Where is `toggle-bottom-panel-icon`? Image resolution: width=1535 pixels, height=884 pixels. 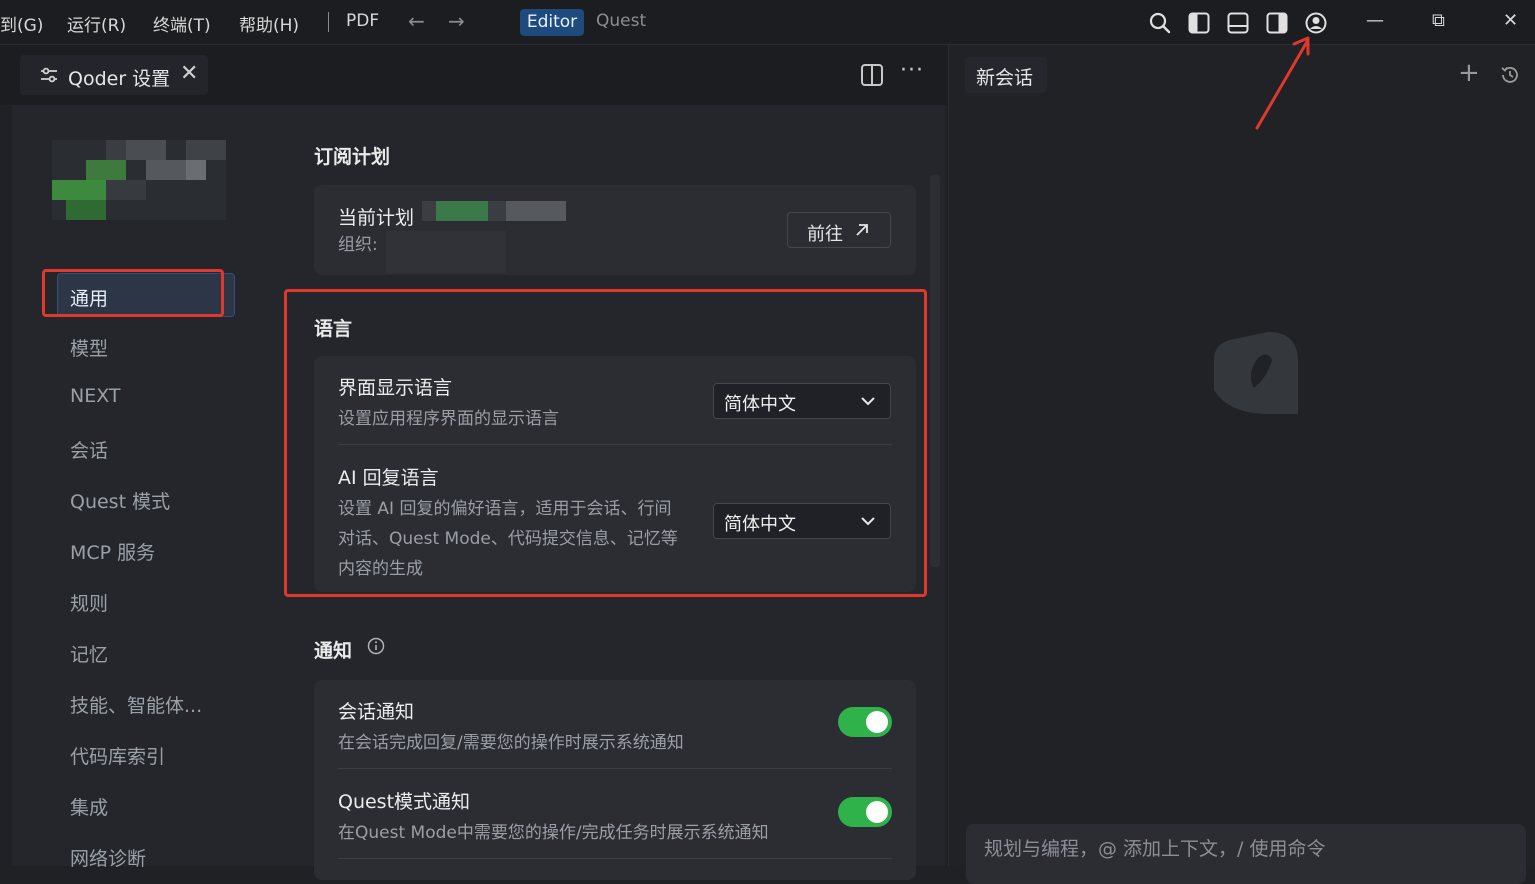
toggle-bottom-panel-icon is located at coordinates (1238, 23).